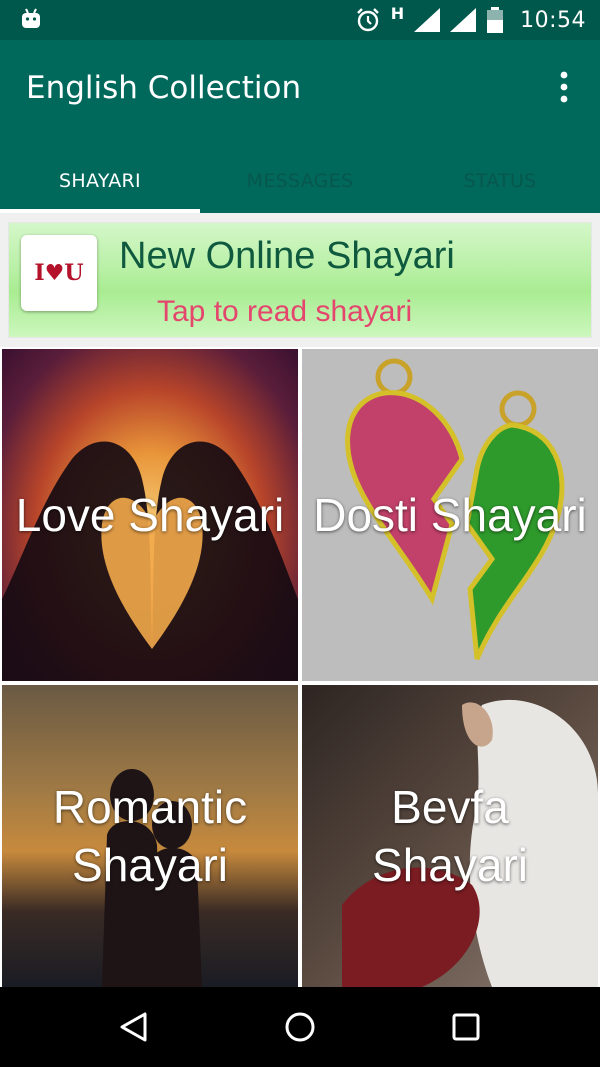  I want to click on network-type-indicator: H, so click(397, 13).